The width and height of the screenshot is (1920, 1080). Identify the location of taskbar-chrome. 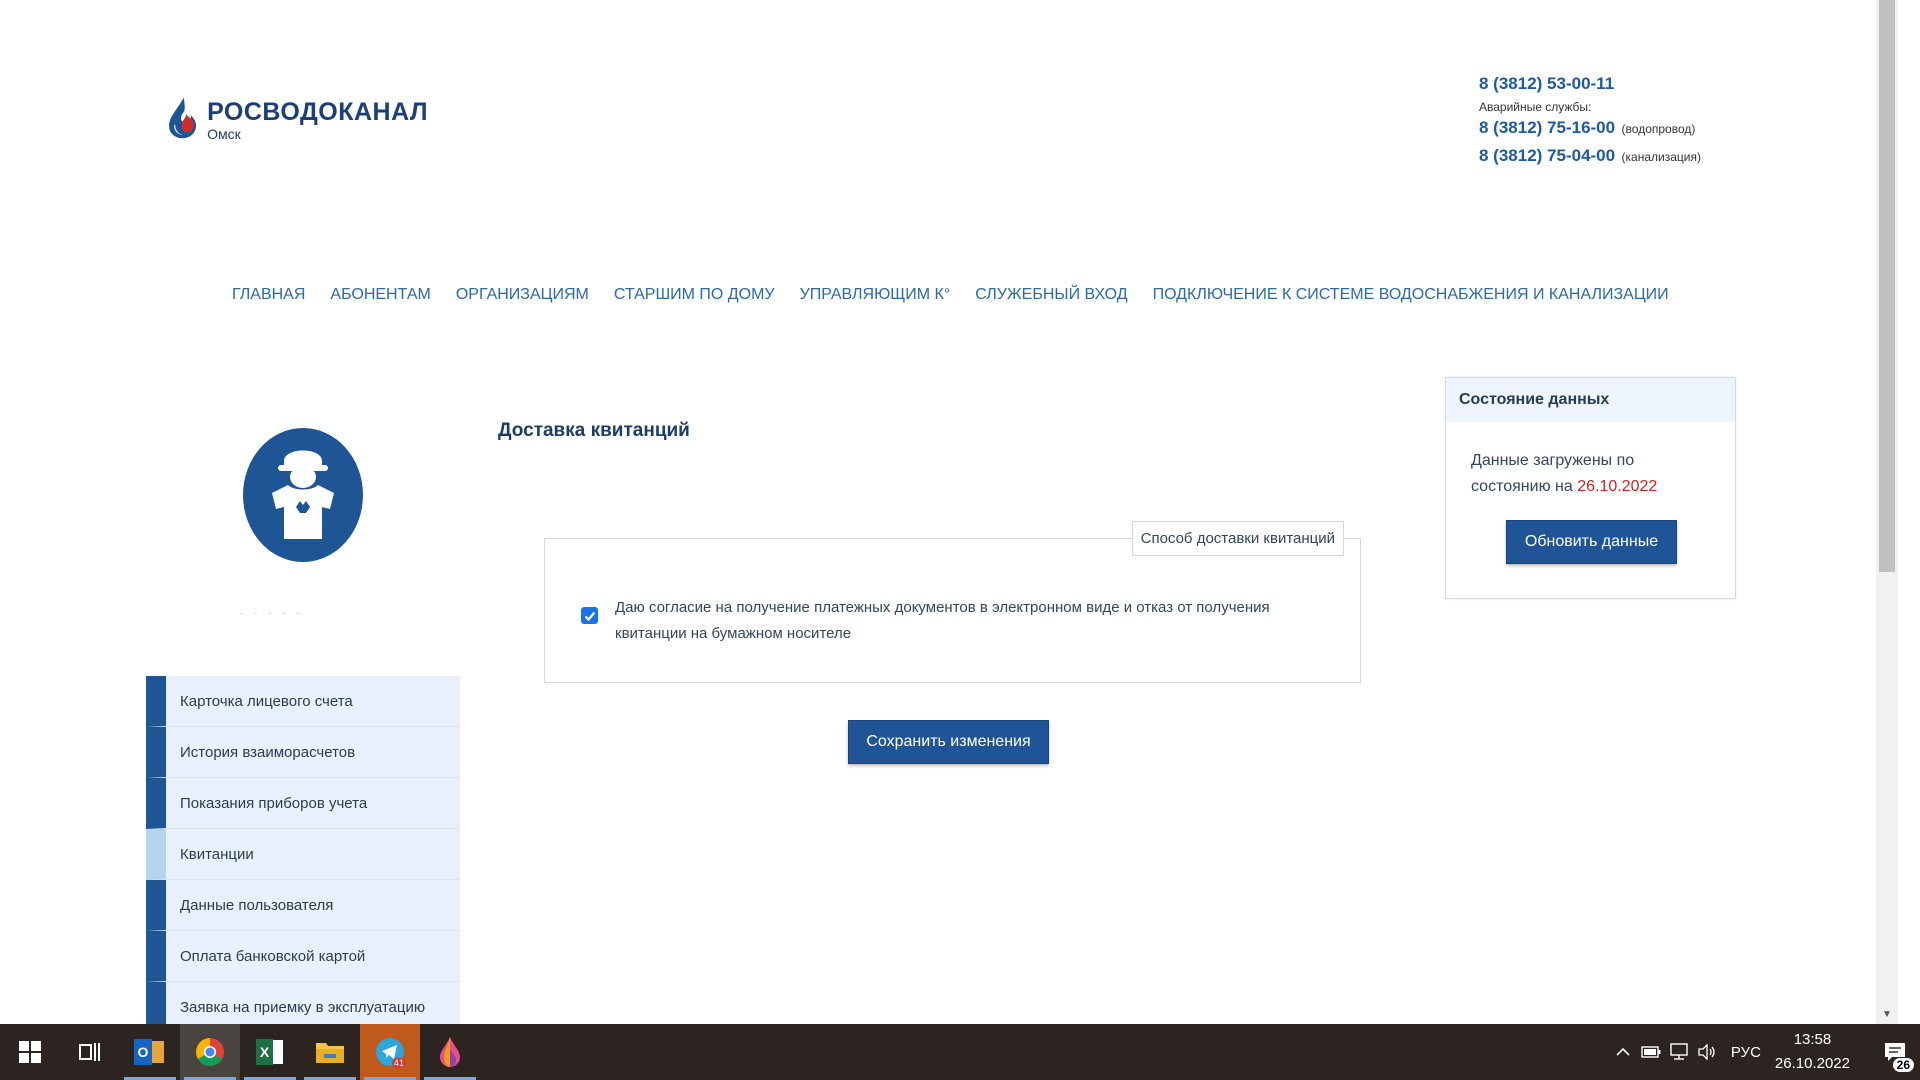
(210, 1052).